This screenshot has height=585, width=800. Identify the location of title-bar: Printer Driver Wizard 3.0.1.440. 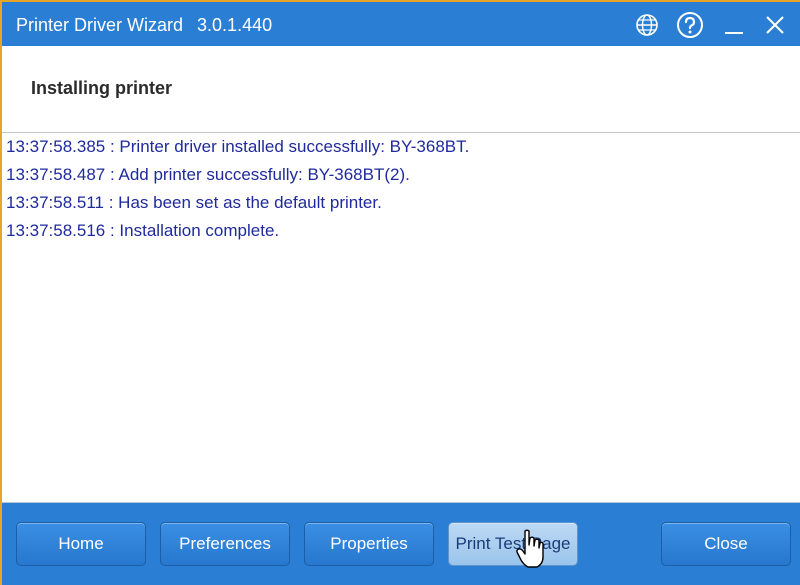
(401, 24).